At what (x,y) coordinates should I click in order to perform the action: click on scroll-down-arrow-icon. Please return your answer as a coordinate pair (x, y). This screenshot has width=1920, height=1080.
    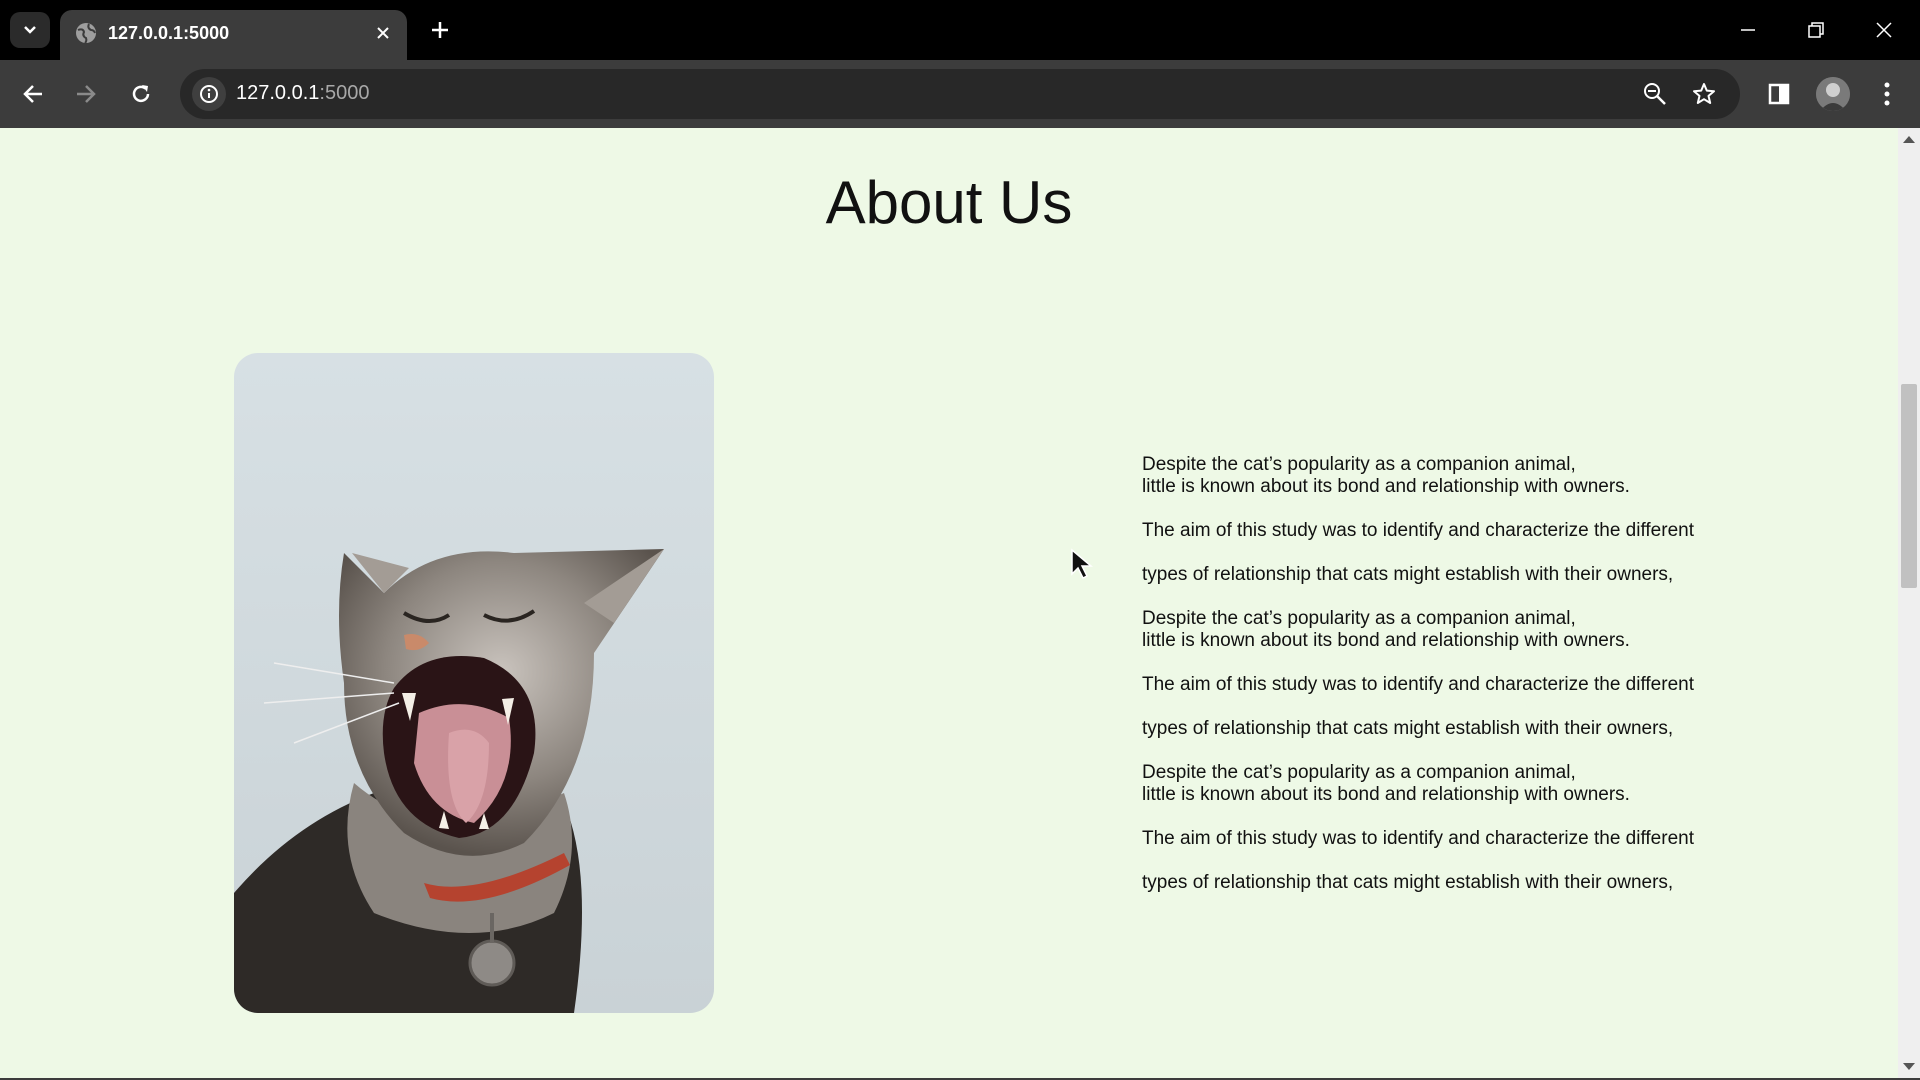
    Looking at the image, I should click on (1909, 1066).